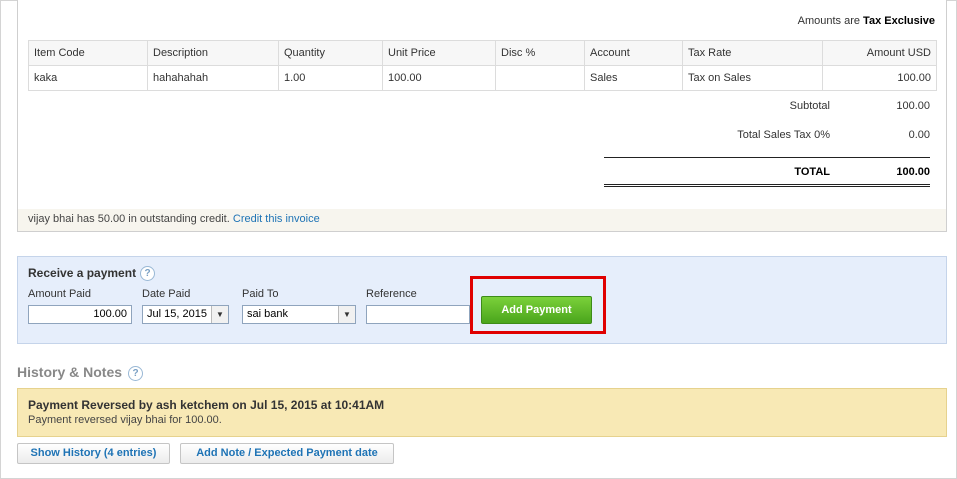 Image resolution: width=957 pixels, height=479 pixels. Describe the element at coordinates (82, 273) in the screenshot. I see `payment-title: Receive a payment` at that location.